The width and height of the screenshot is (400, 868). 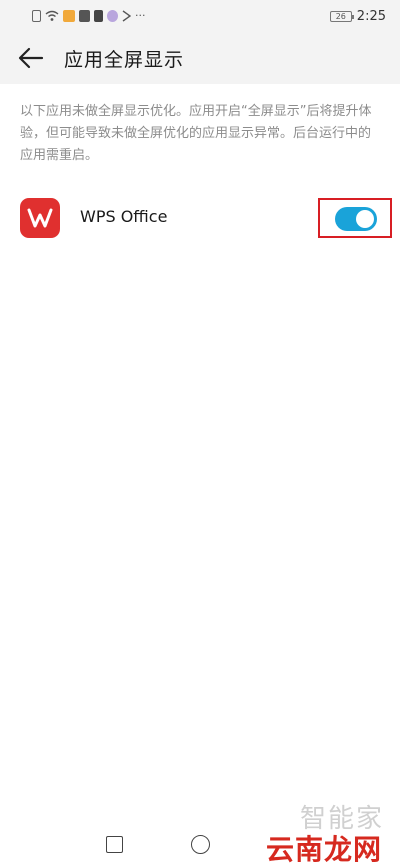 I want to click on home-button, so click(x=200, y=844).